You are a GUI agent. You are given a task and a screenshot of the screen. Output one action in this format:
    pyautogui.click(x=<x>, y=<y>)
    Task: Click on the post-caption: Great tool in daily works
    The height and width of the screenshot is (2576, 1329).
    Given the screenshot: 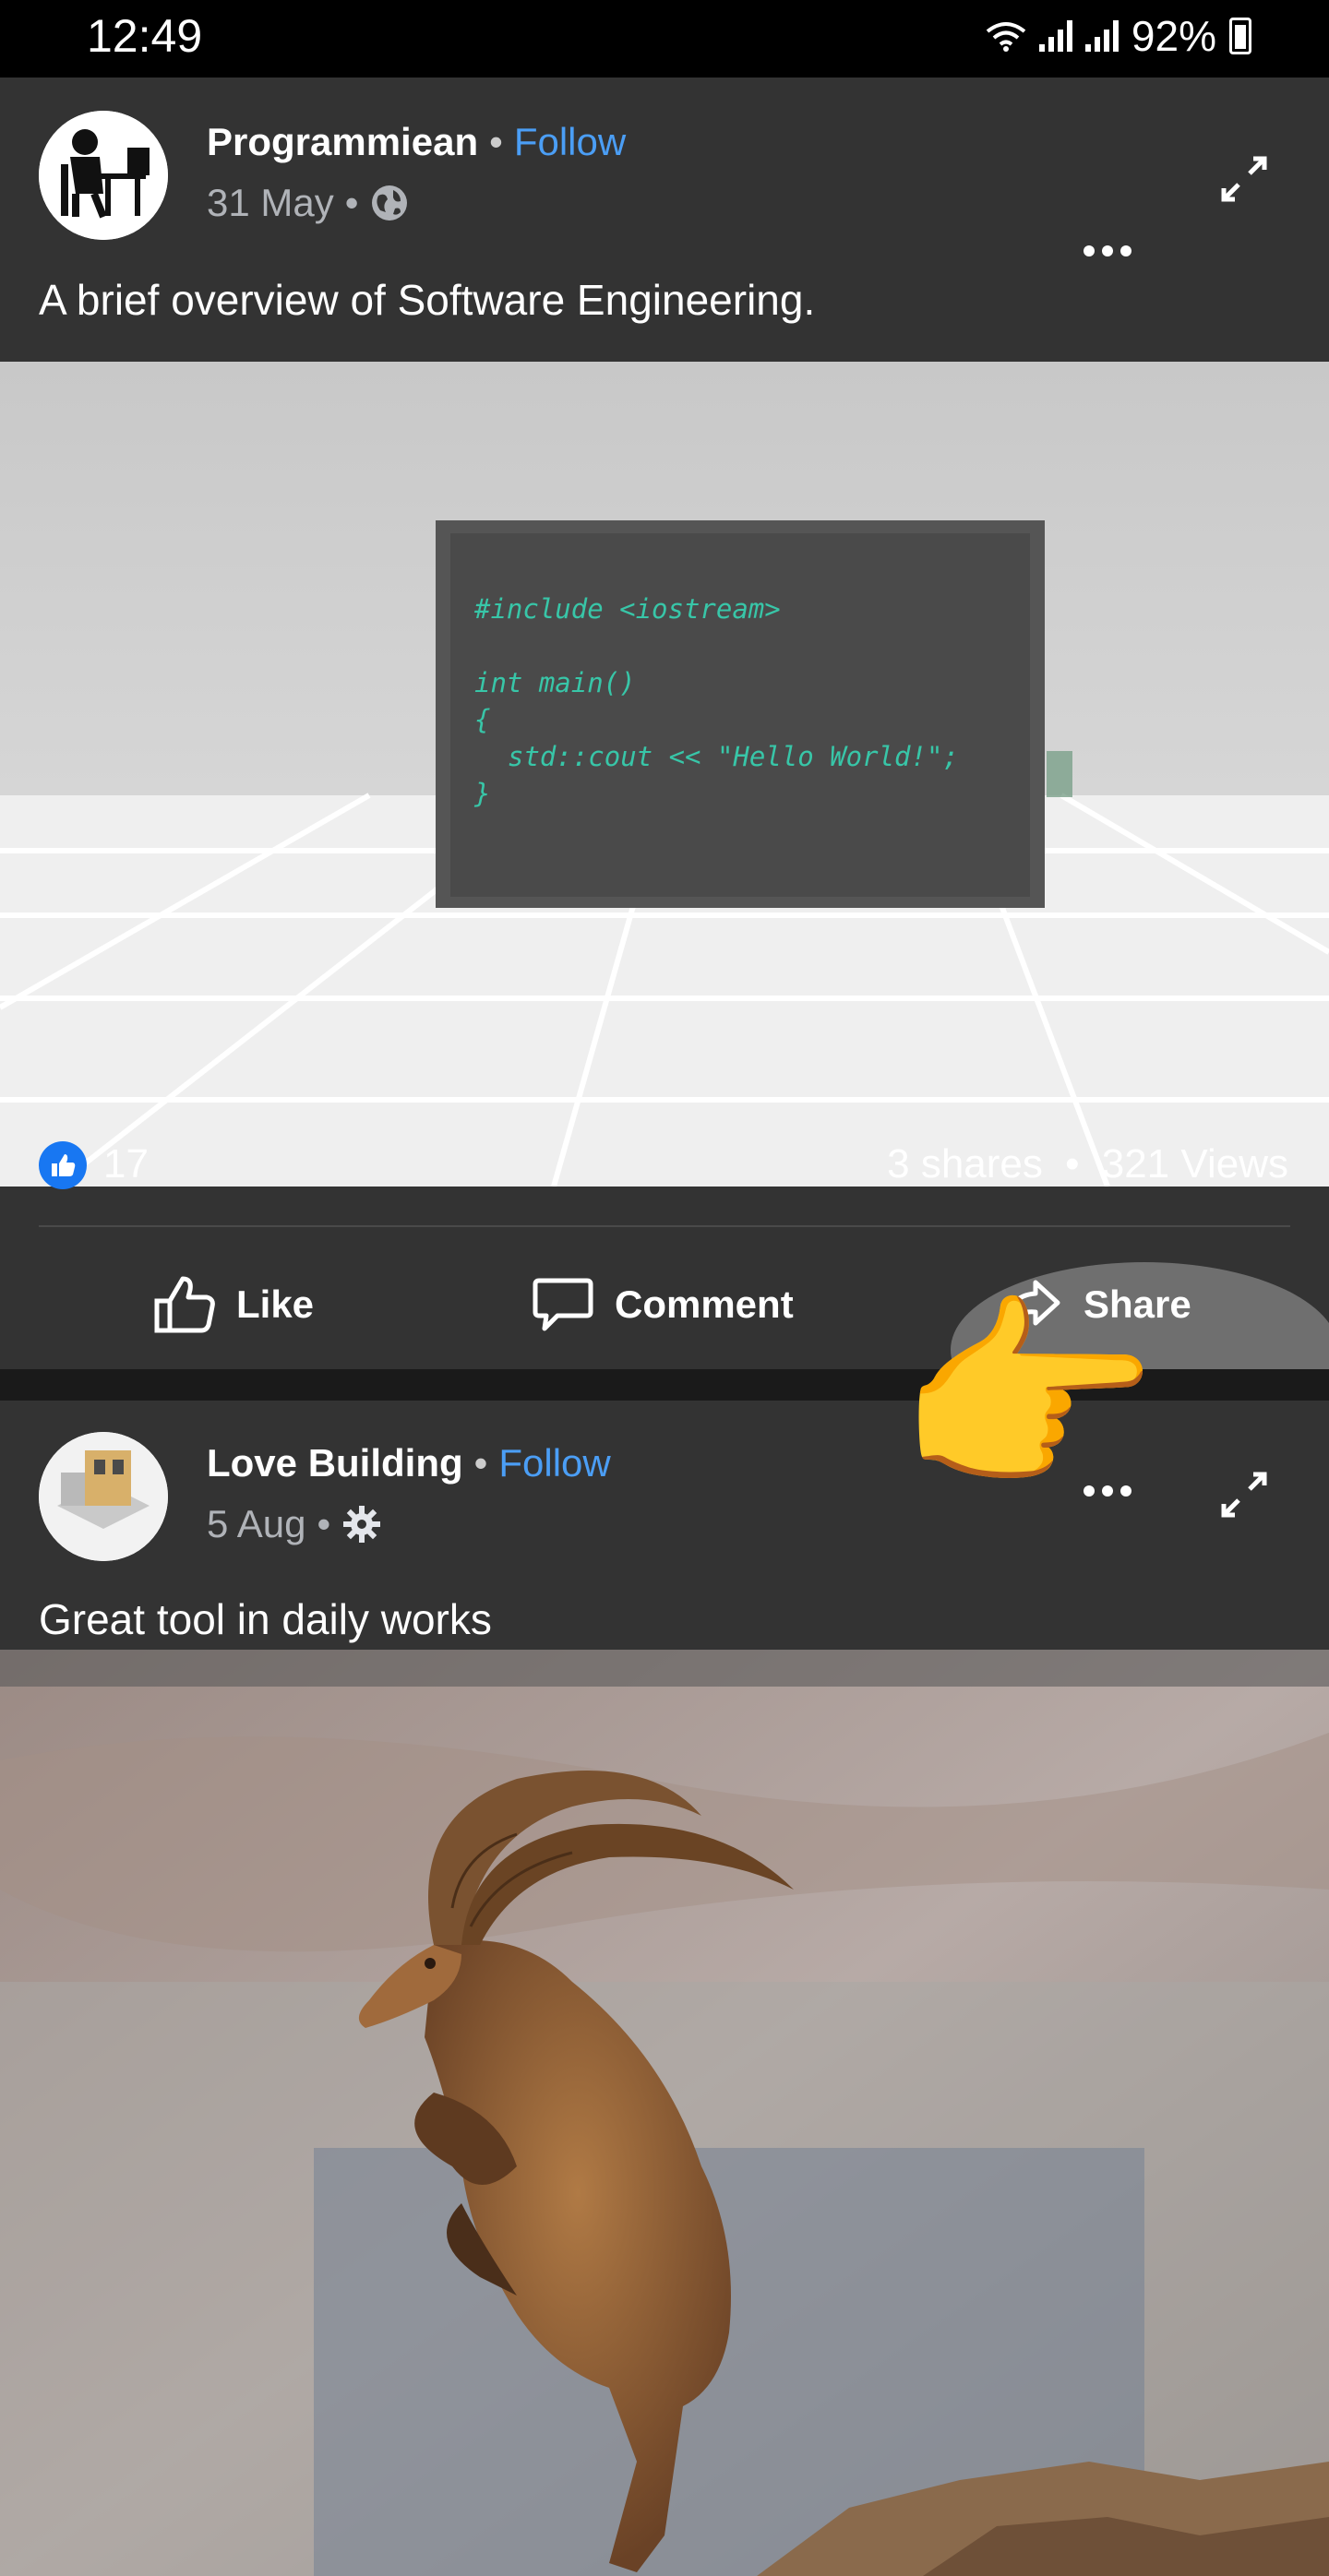 What is the action you would take?
    pyautogui.click(x=265, y=1619)
    